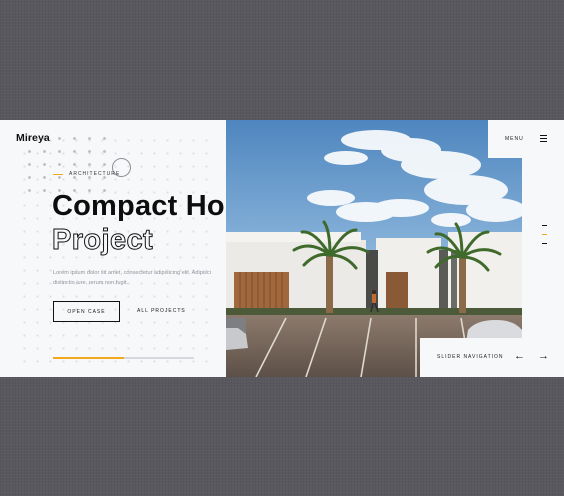 The width and height of the screenshot is (564, 496). I want to click on category-label: ARCHITECTURE, so click(86, 174).